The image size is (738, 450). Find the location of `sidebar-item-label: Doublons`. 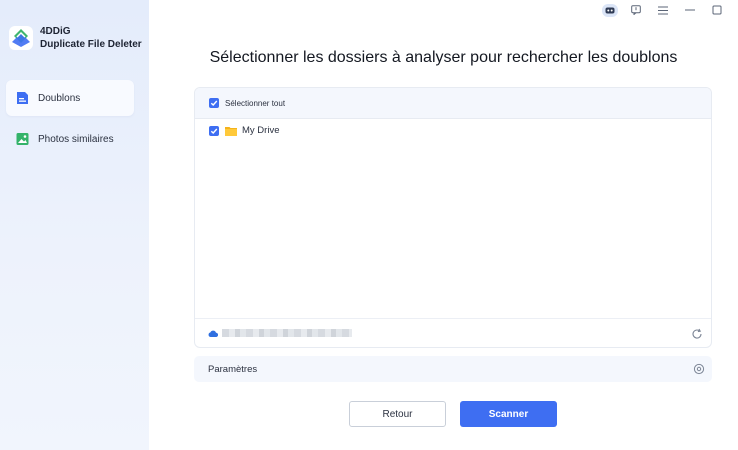

sidebar-item-label: Doublons is located at coordinates (59, 98).